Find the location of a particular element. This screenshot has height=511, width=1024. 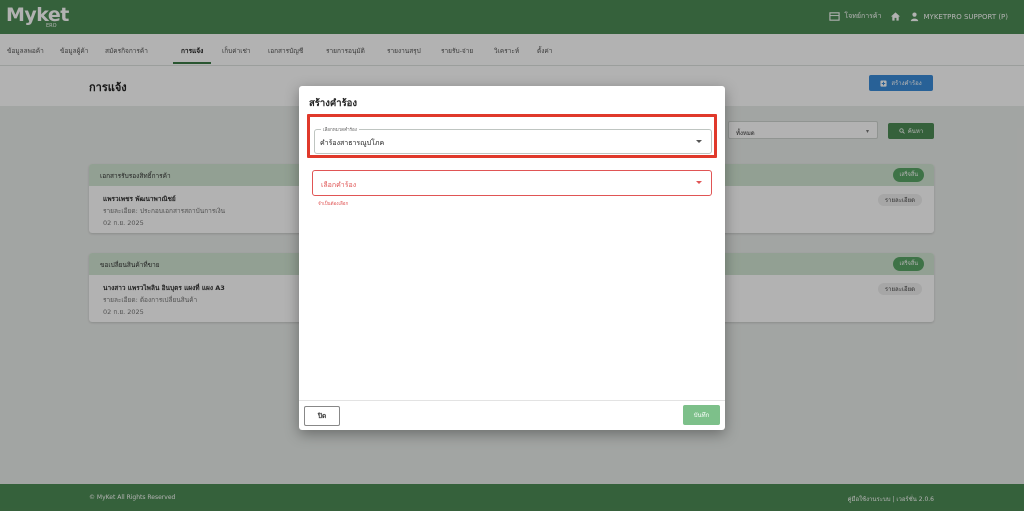

request-type-placeholder: เลือกคำร้อง is located at coordinates (339, 185).